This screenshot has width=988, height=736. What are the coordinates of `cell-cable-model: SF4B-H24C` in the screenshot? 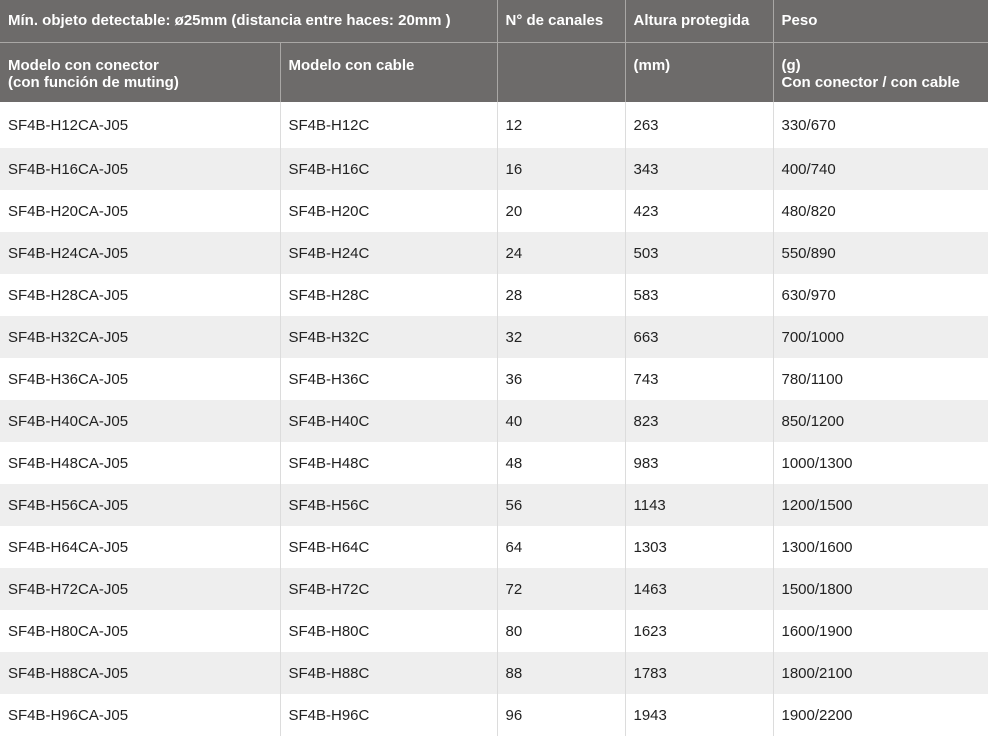 It's located at (389, 253).